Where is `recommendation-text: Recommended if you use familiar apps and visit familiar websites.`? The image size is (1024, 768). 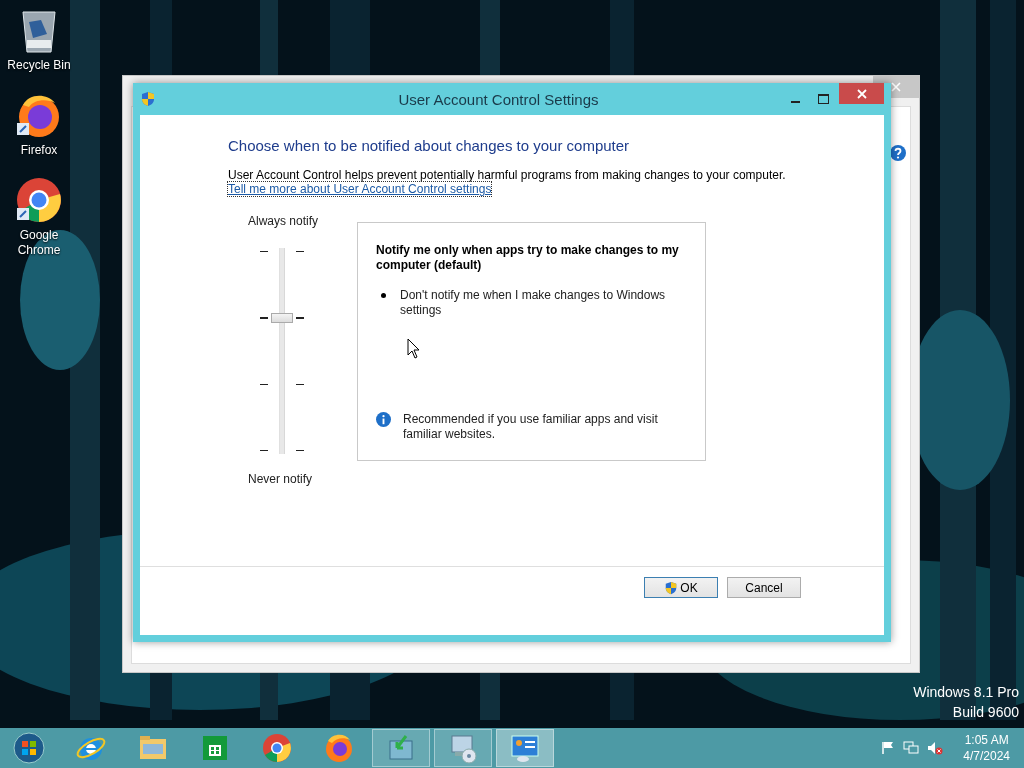 recommendation-text: Recommended if you use familiar apps and visit familiar websites. is located at coordinates (531, 427).